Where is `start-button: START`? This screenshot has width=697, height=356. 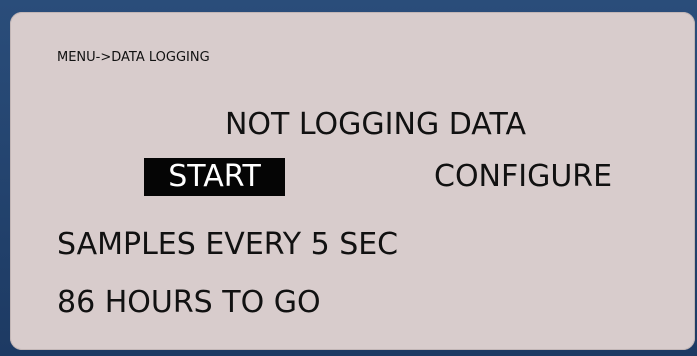 start-button: START is located at coordinates (214, 177).